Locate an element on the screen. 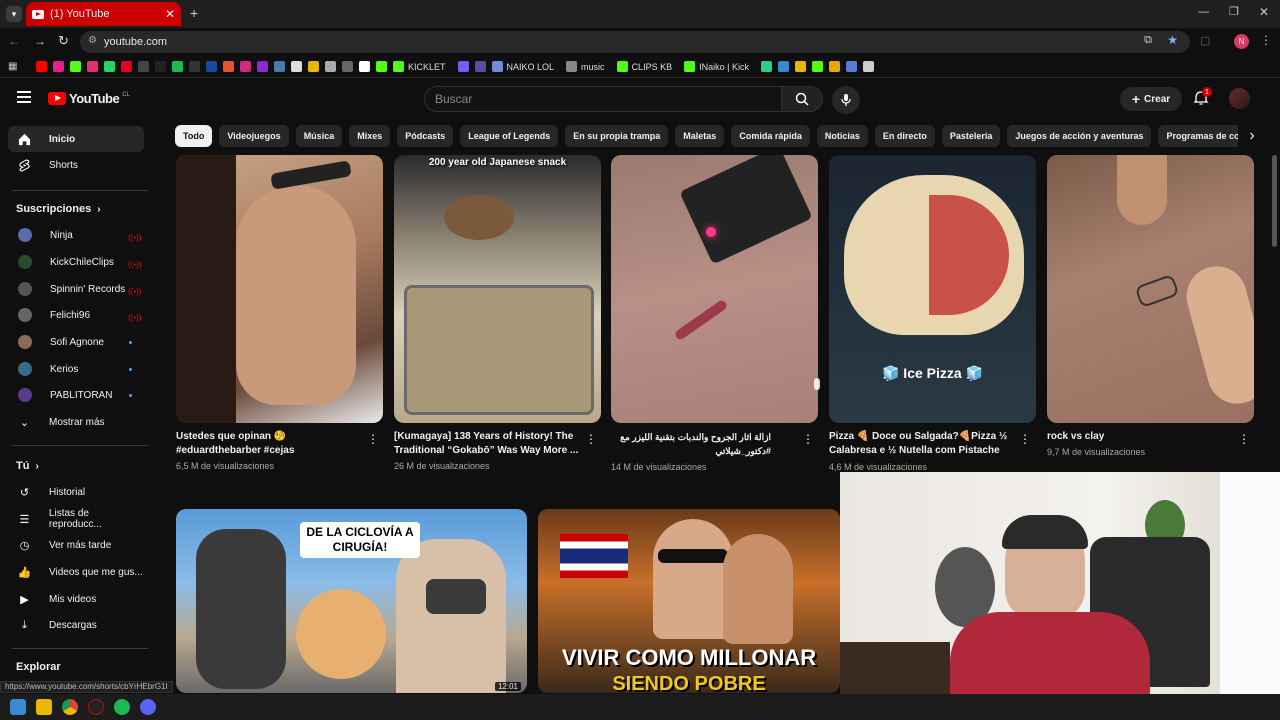 This screenshot has height=720, width=1280. you-heading: Tú › is located at coordinates (27, 466).